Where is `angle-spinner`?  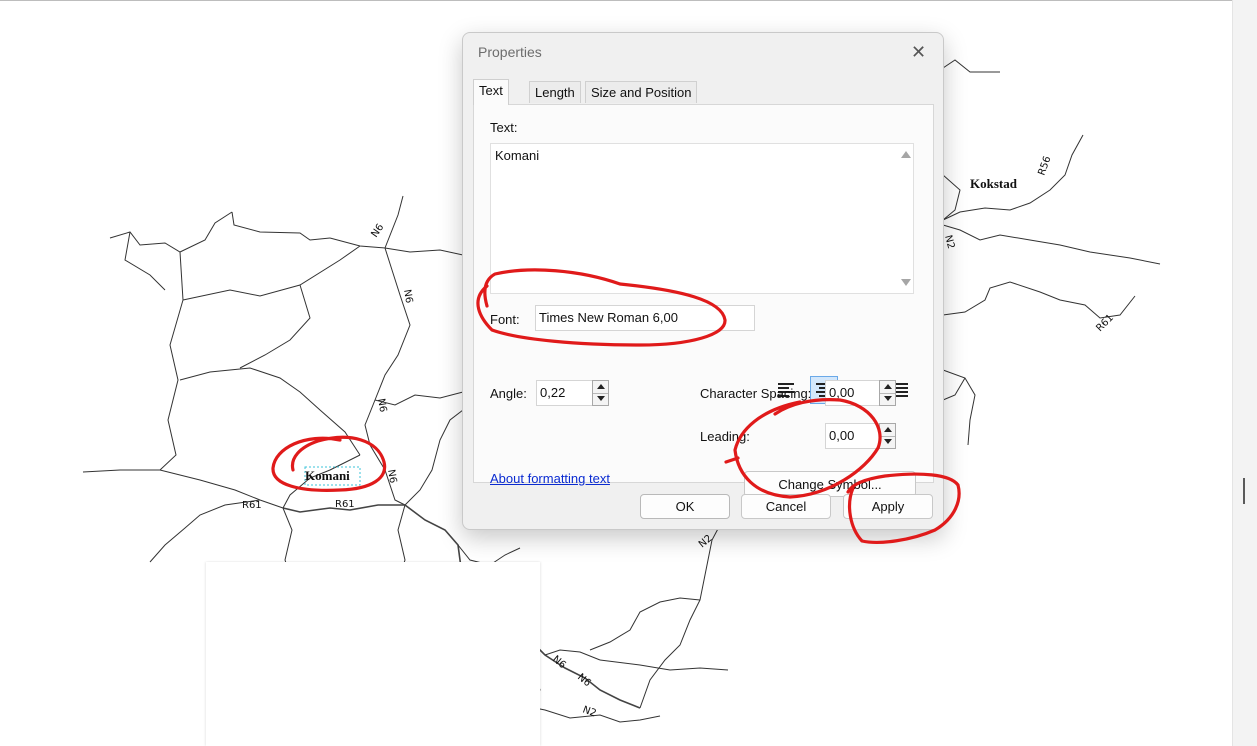 angle-spinner is located at coordinates (600, 393).